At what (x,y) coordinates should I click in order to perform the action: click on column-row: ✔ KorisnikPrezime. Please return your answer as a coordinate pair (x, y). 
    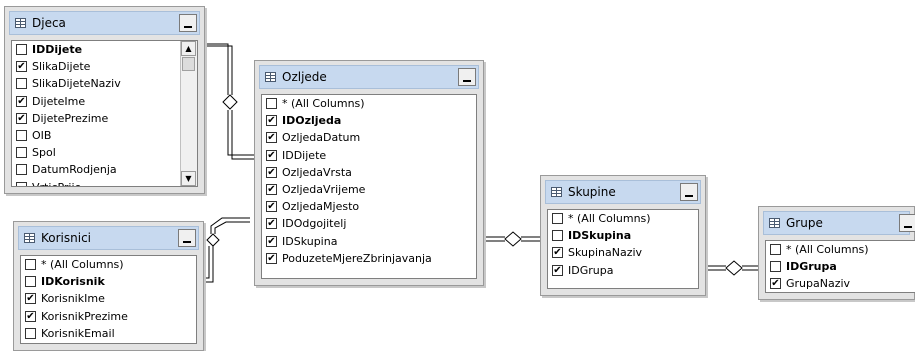
    Looking at the image, I should click on (108, 316).